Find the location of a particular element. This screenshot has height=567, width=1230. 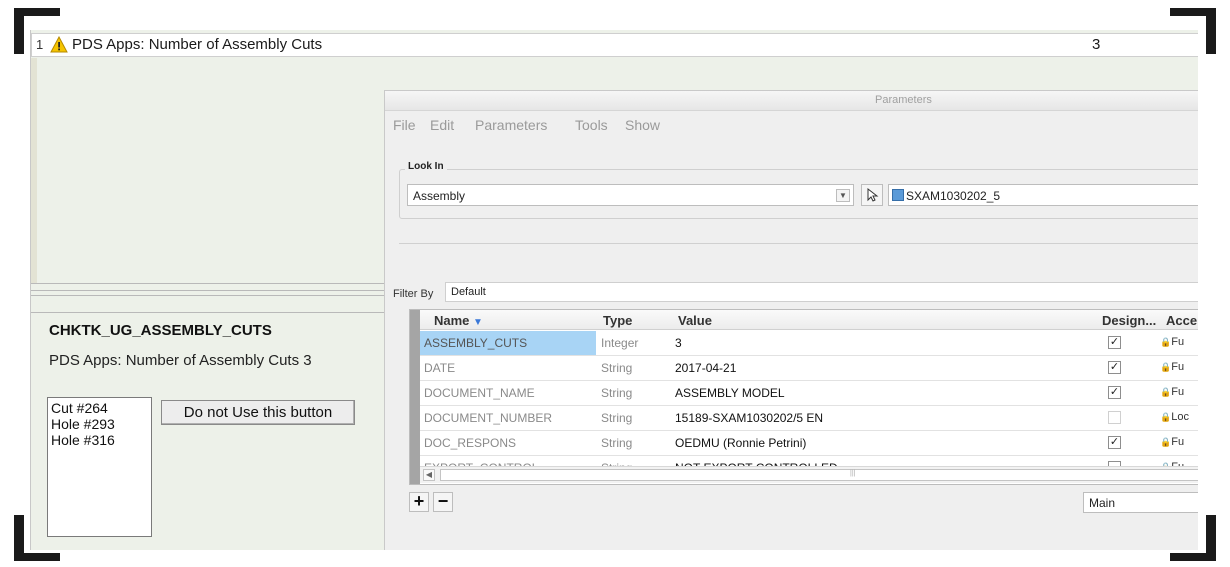

param-value-cell: 15189-SXAM1030202/5 EN is located at coordinates (749, 418).